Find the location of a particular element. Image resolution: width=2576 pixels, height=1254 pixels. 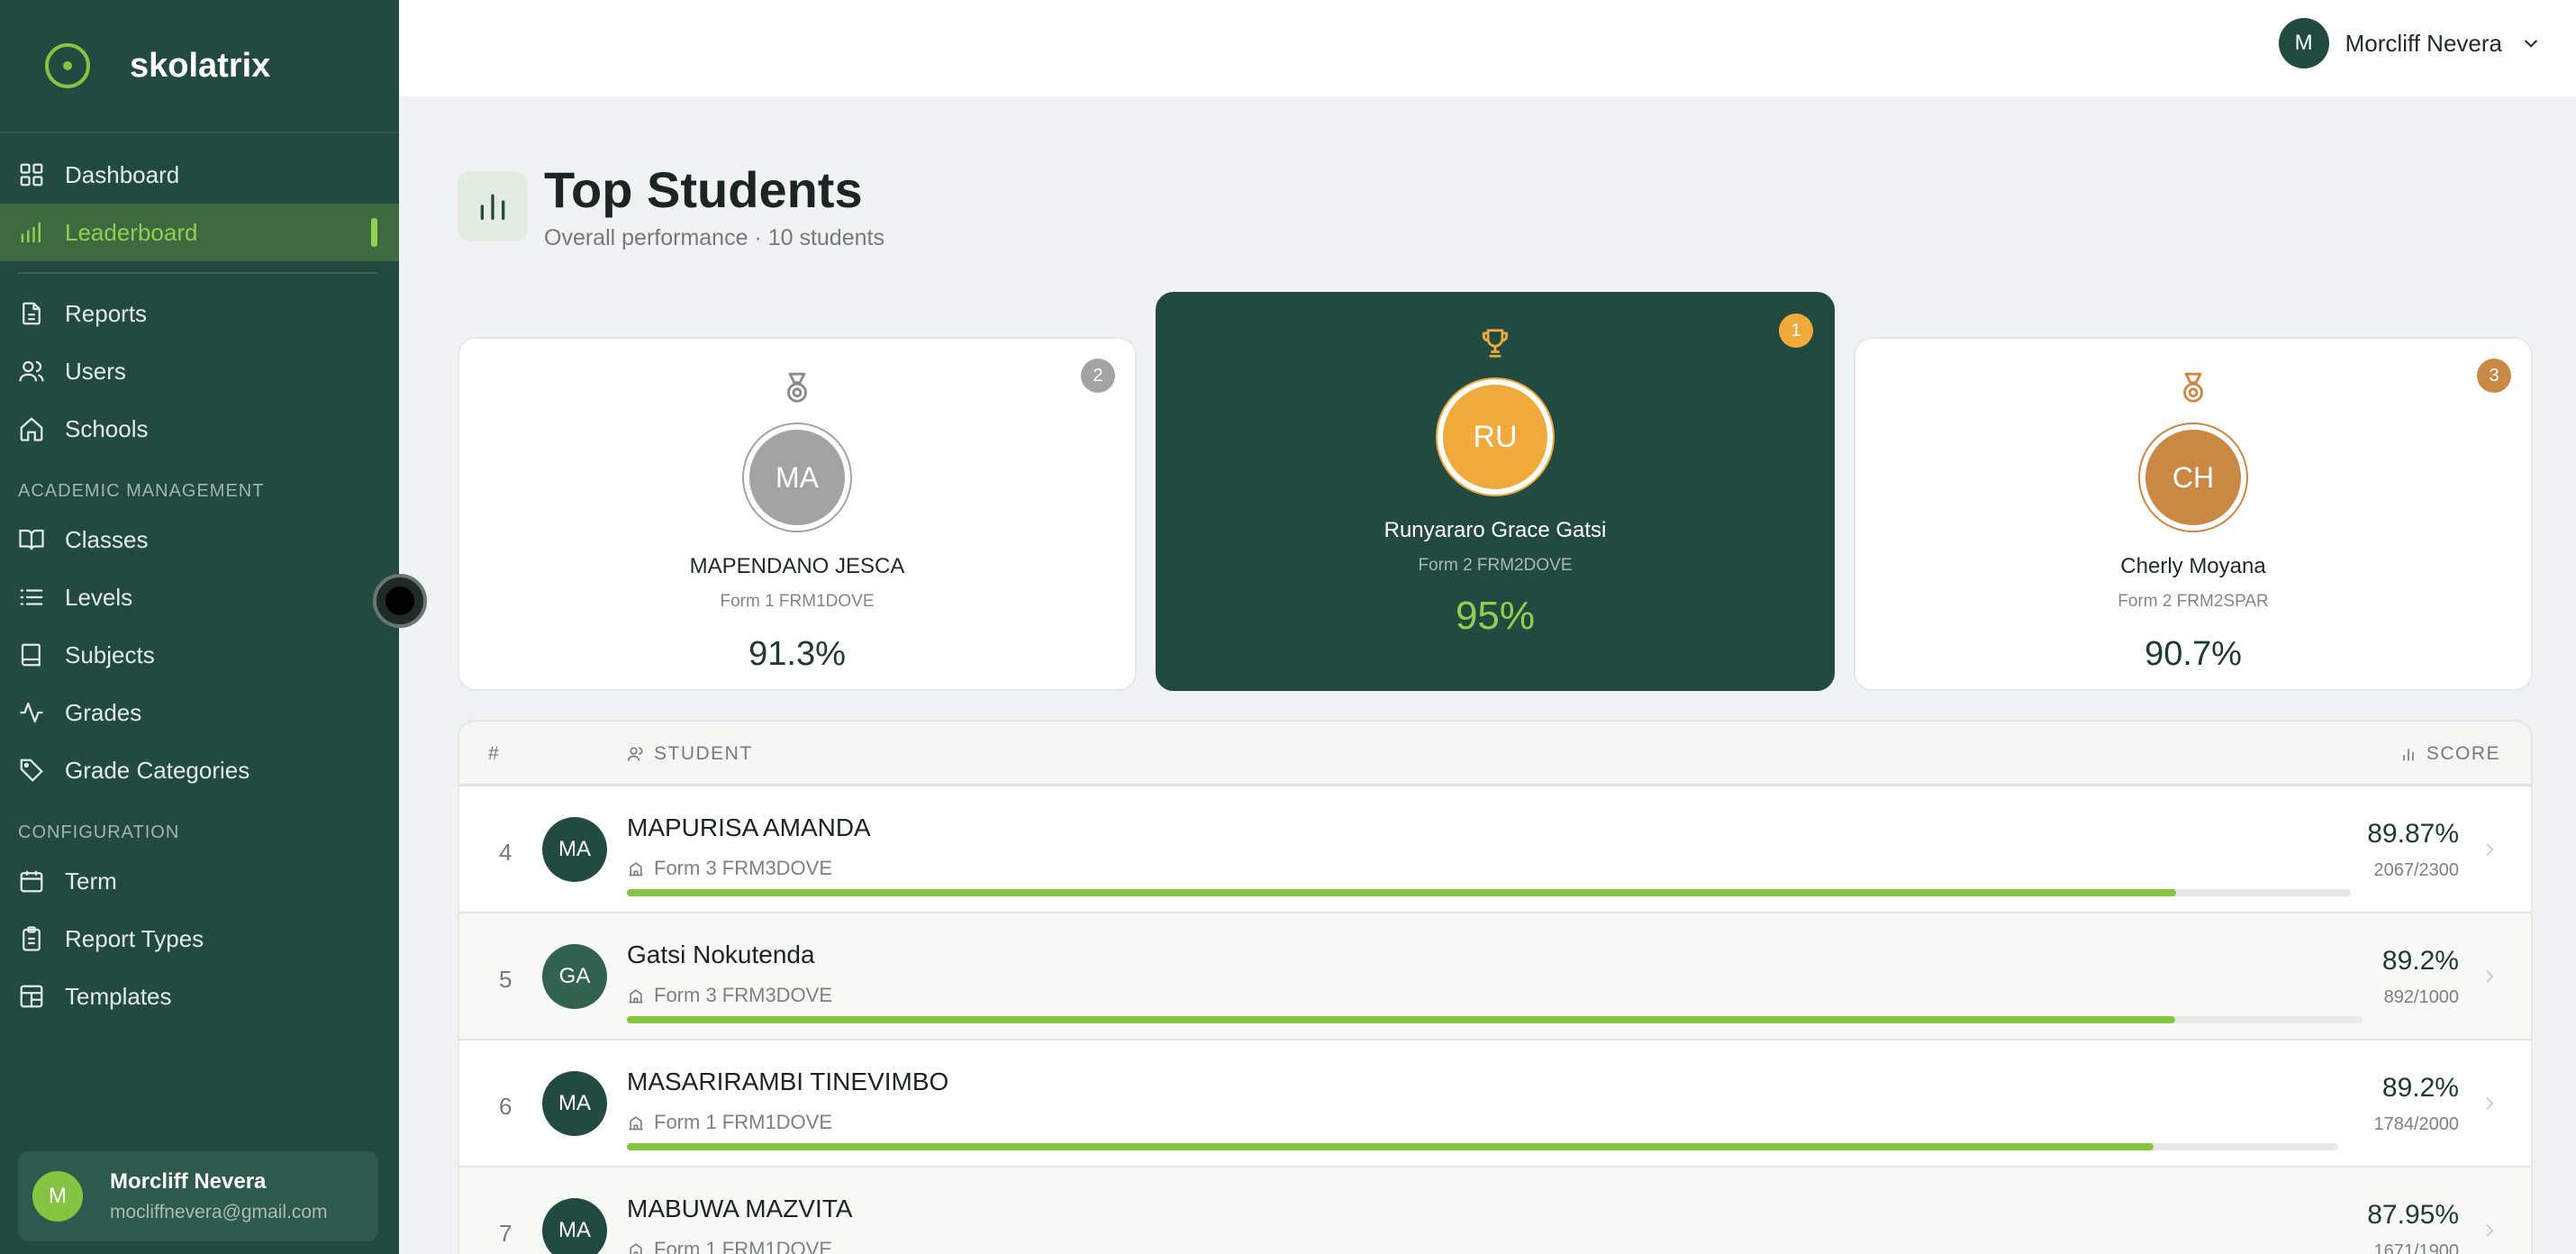

sidebar-item-label: Report Types is located at coordinates (134, 938).